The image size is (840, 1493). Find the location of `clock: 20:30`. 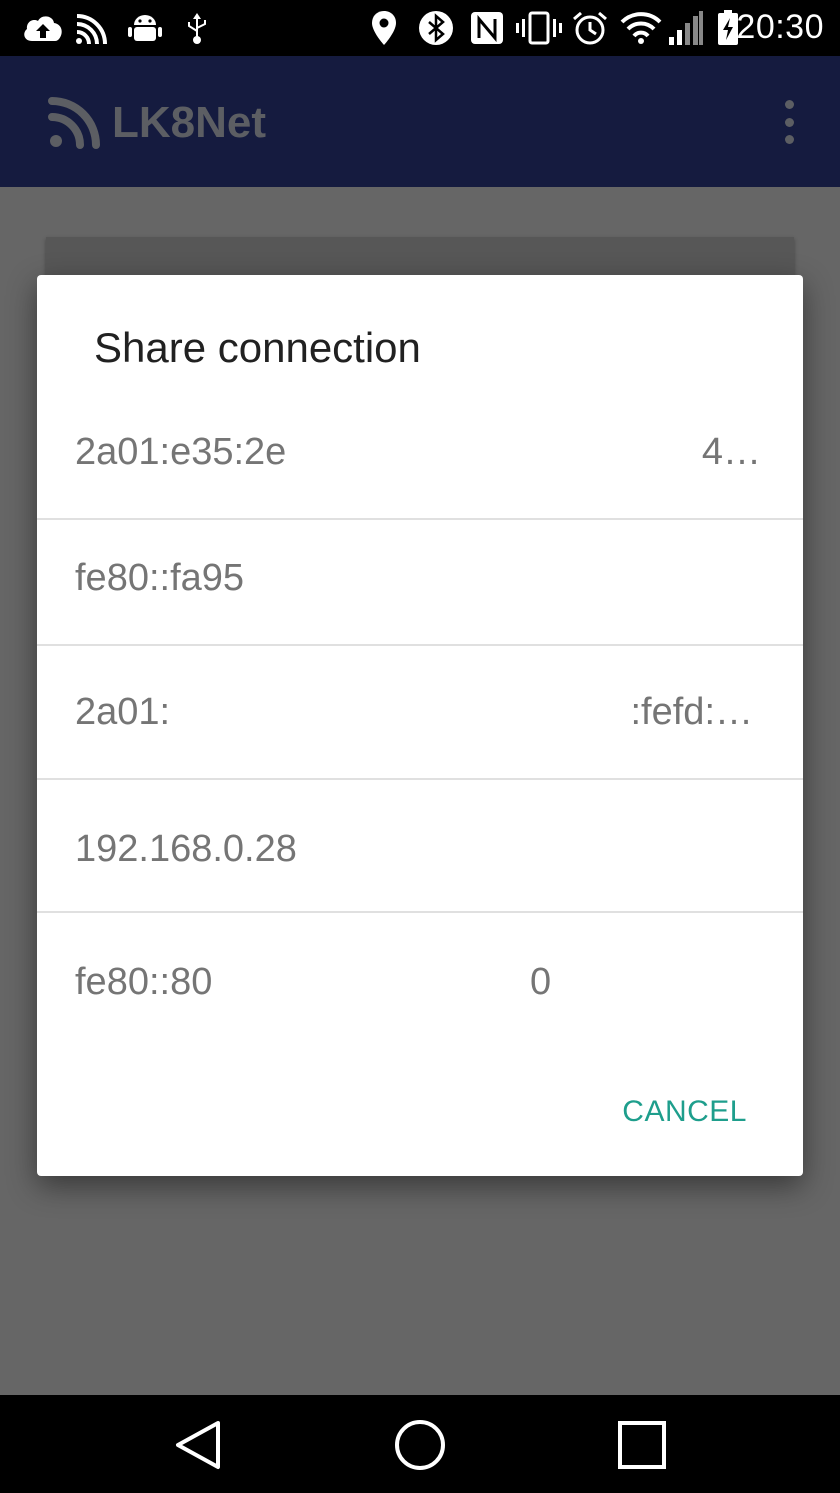

clock: 20:30 is located at coordinates (780, 27).